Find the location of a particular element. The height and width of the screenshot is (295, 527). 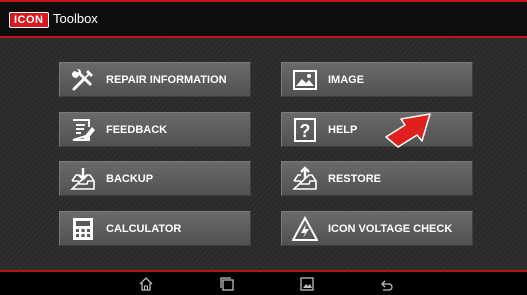

system-nav-bar is located at coordinates (263, 282).